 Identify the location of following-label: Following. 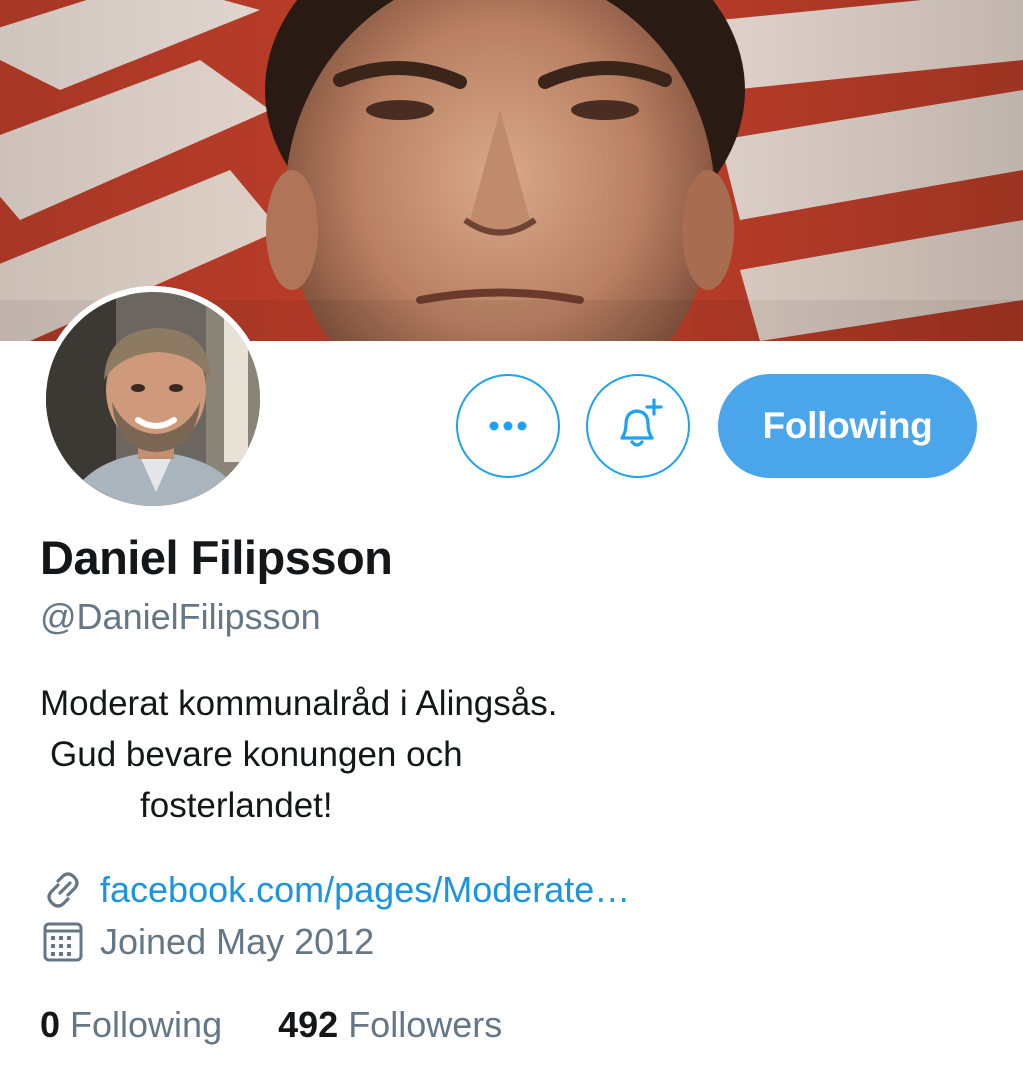
(146, 1024).